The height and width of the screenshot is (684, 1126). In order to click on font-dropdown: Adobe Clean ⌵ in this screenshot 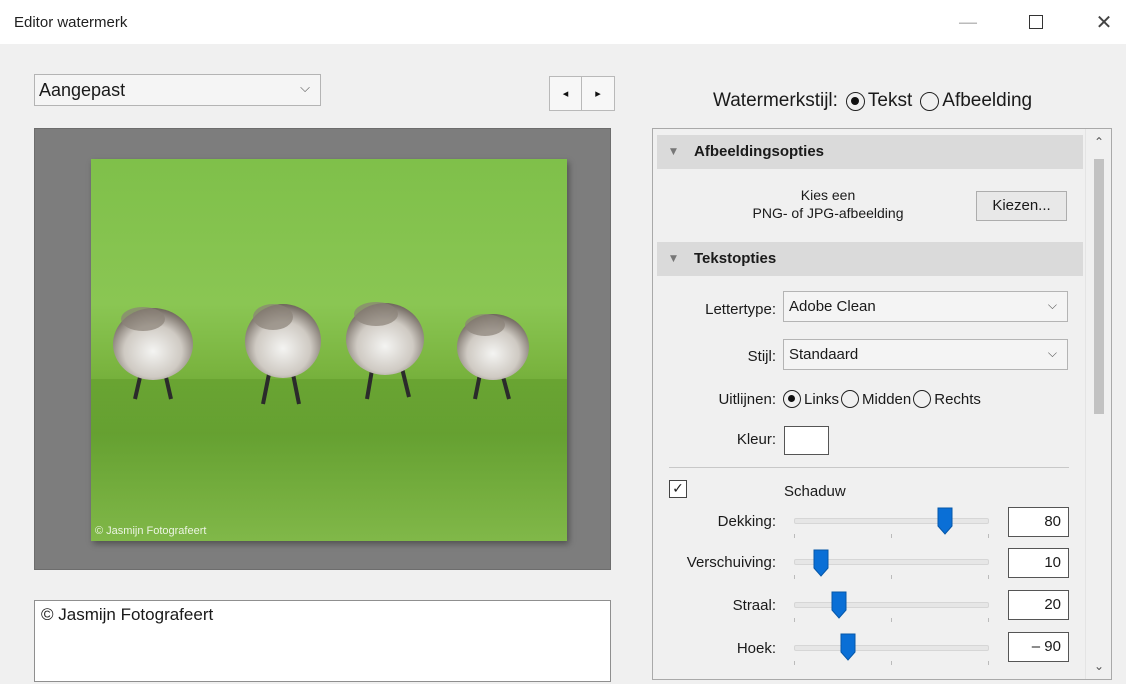, I will do `click(925, 306)`.